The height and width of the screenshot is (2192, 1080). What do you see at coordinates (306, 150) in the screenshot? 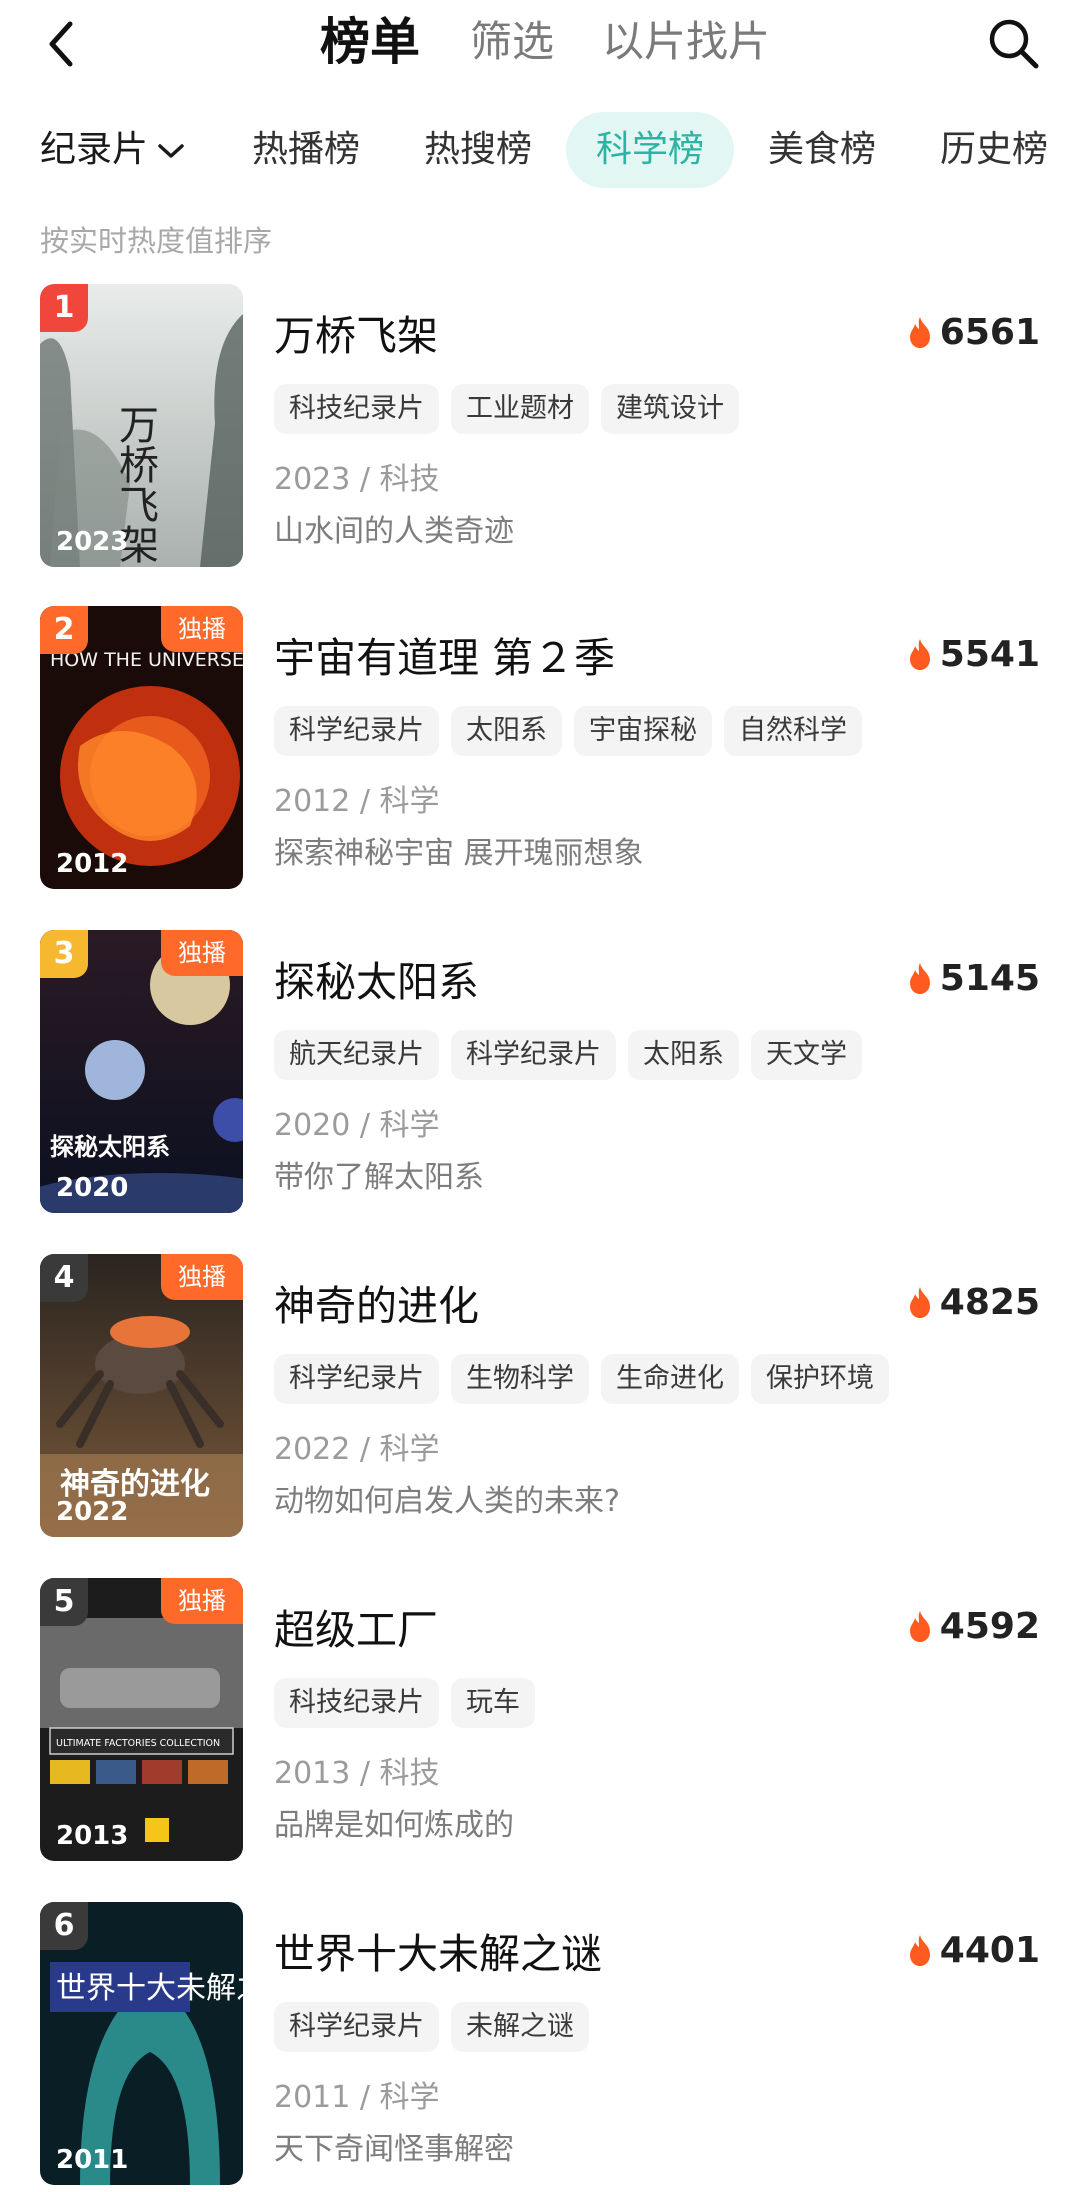
I see `tab-hot-play: 热播榜` at bounding box center [306, 150].